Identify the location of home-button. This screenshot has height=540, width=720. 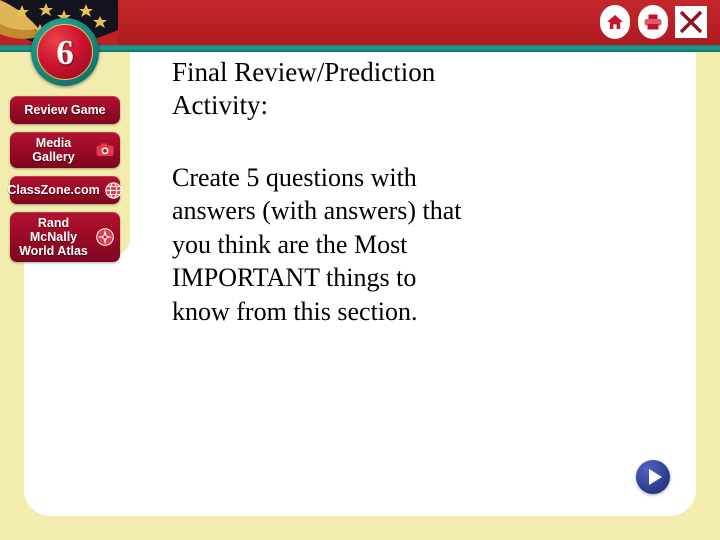
(615, 22).